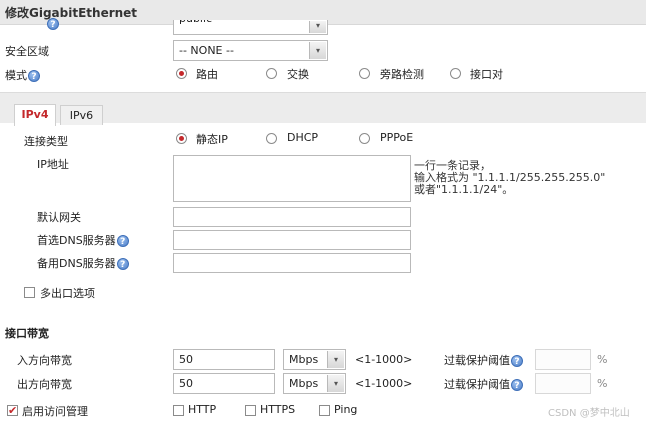 The width and height of the screenshot is (646, 423). What do you see at coordinates (181, 73) in the screenshot?
I see `mode-radio-route` at bounding box center [181, 73].